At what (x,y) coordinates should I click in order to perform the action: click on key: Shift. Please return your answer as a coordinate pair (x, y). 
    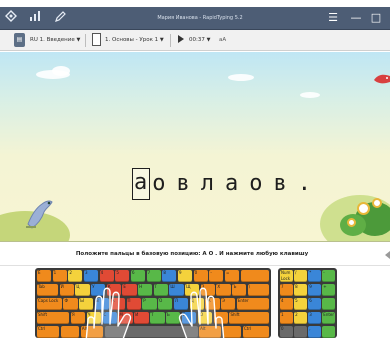
    Looking at the image, I should click on (53, 318).